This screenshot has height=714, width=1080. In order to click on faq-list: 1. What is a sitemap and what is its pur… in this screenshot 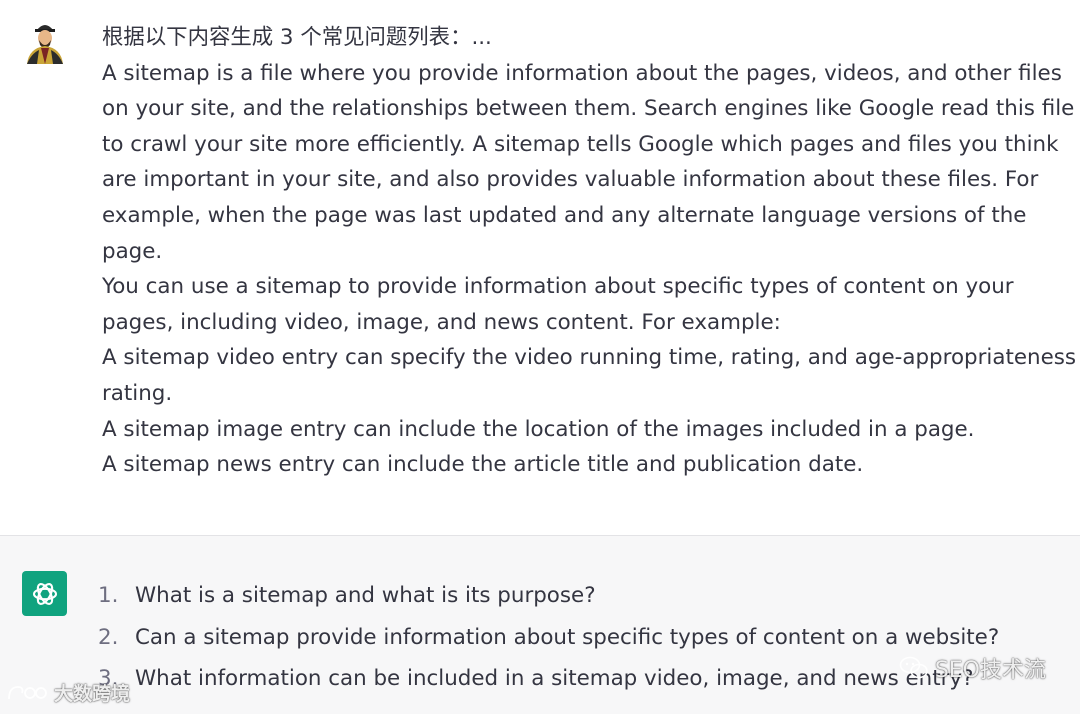, I will do `click(548, 637)`.